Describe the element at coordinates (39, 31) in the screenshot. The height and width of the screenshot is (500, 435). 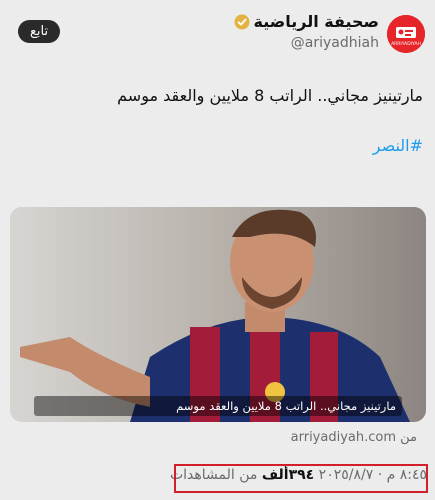
I see `follow-button: تابع` at that location.